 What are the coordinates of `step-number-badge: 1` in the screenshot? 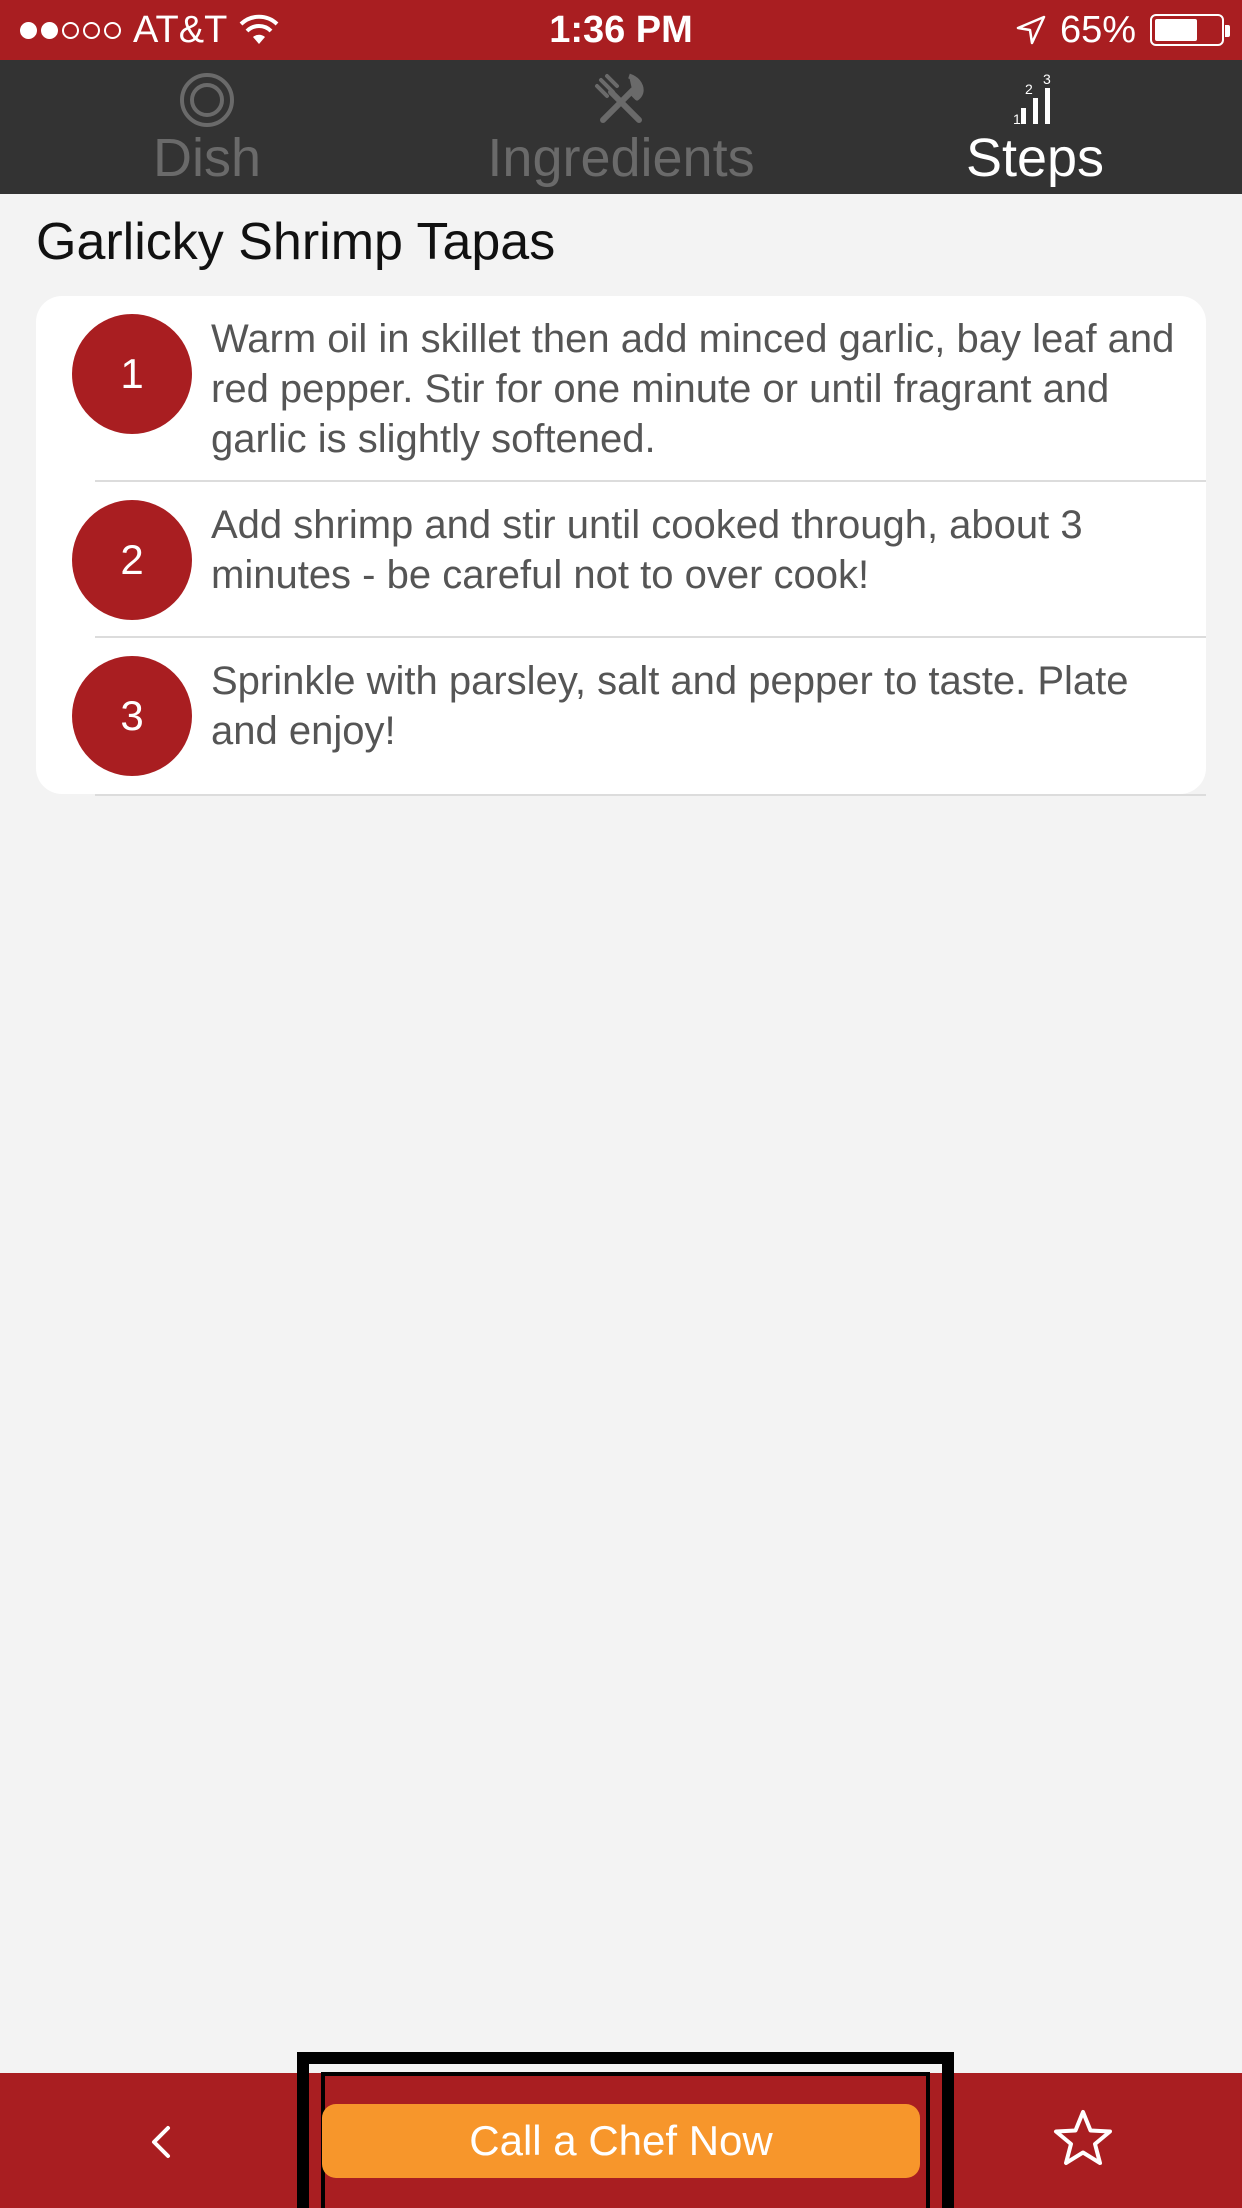 It's located at (132, 374).